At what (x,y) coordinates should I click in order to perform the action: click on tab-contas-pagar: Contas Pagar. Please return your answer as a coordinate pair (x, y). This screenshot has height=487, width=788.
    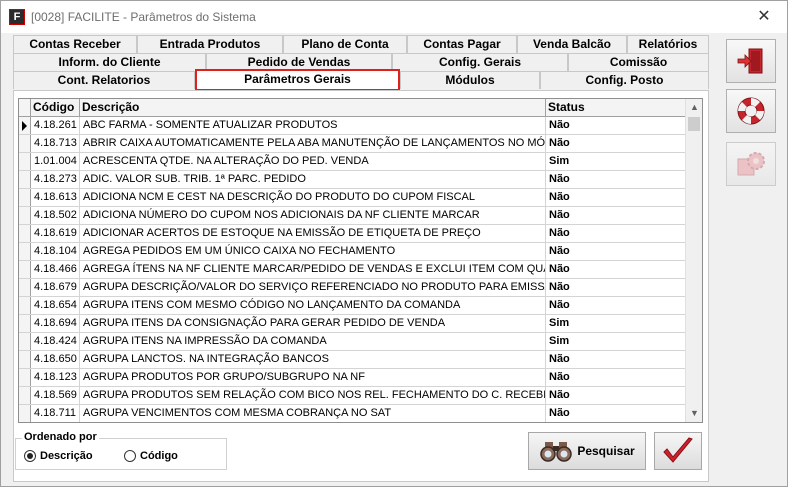
    Looking at the image, I should click on (462, 44).